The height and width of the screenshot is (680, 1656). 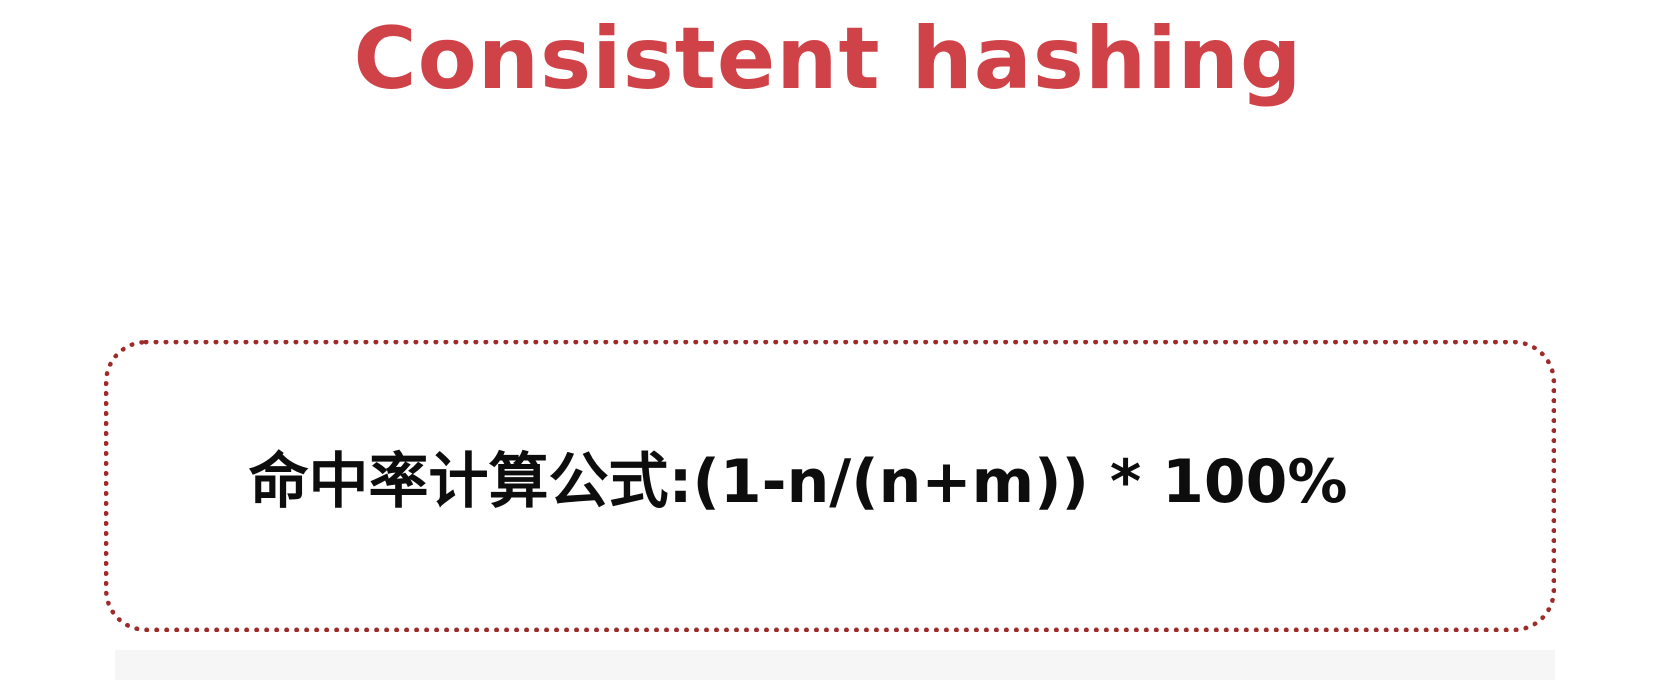 I want to click on slide-bottom-strip, so click(x=835, y=665).